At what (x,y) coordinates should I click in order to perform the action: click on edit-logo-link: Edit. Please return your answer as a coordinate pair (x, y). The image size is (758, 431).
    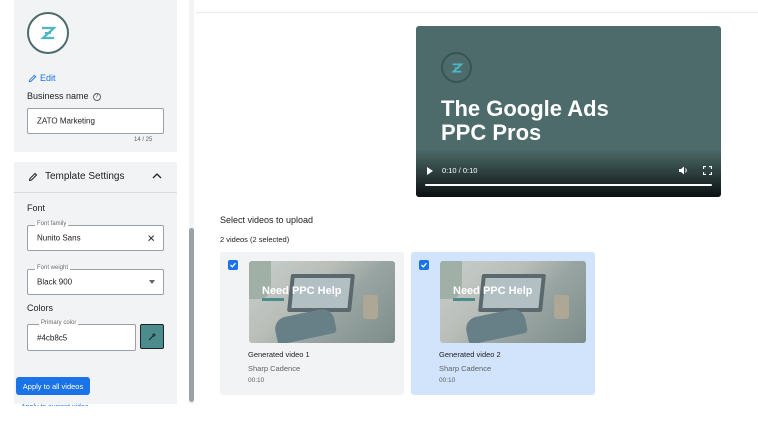
    Looking at the image, I should click on (42, 78).